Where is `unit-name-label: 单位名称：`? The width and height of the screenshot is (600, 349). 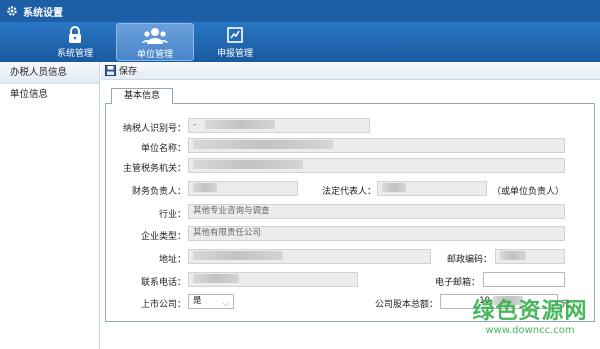
unit-name-label: 单位名称： is located at coordinates (163, 149).